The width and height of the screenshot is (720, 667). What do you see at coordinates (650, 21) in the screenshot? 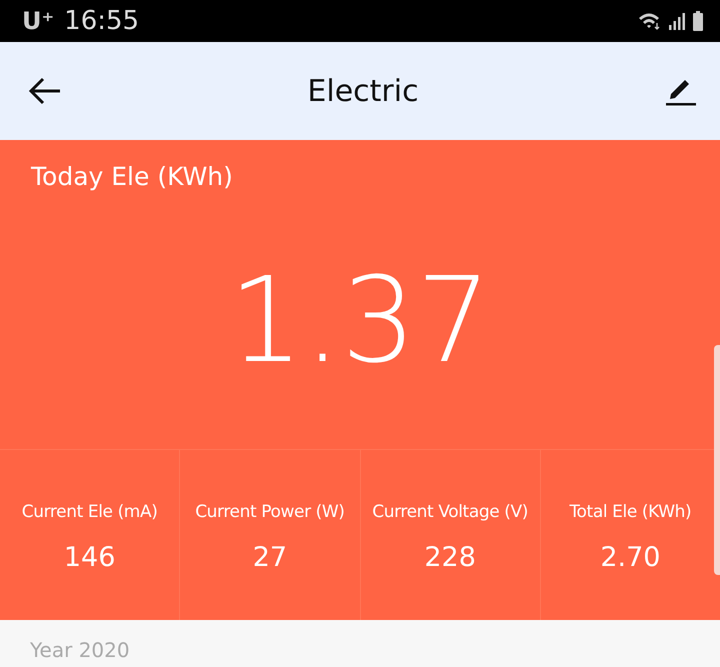
I see `wifi-icon` at bounding box center [650, 21].